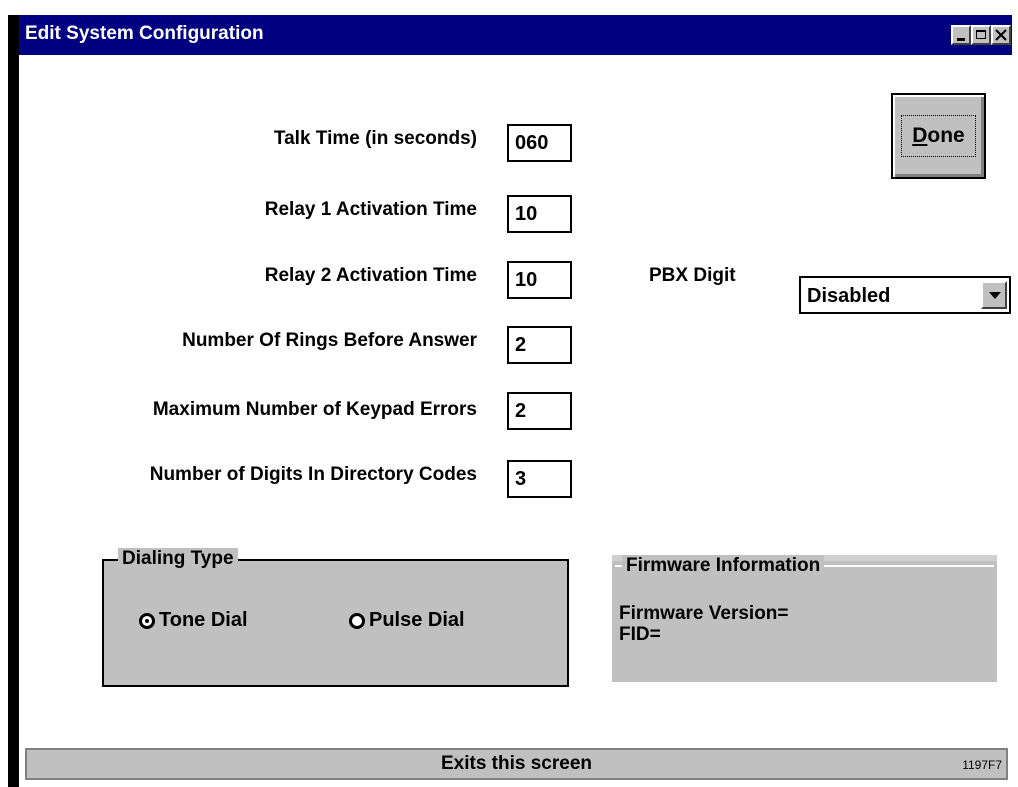 This screenshot has width=1018, height=787. What do you see at coordinates (723, 566) in the screenshot?
I see `firmware-info-title: Firmware Information` at bounding box center [723, 566].